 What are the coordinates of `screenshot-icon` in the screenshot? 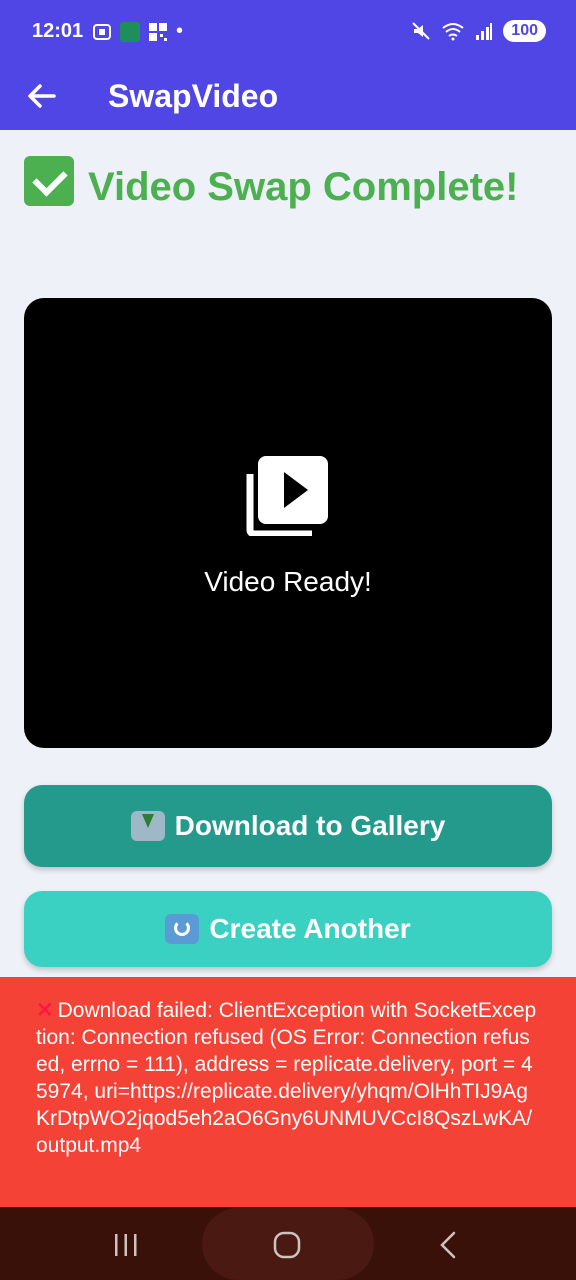 It's located at (102, 31).